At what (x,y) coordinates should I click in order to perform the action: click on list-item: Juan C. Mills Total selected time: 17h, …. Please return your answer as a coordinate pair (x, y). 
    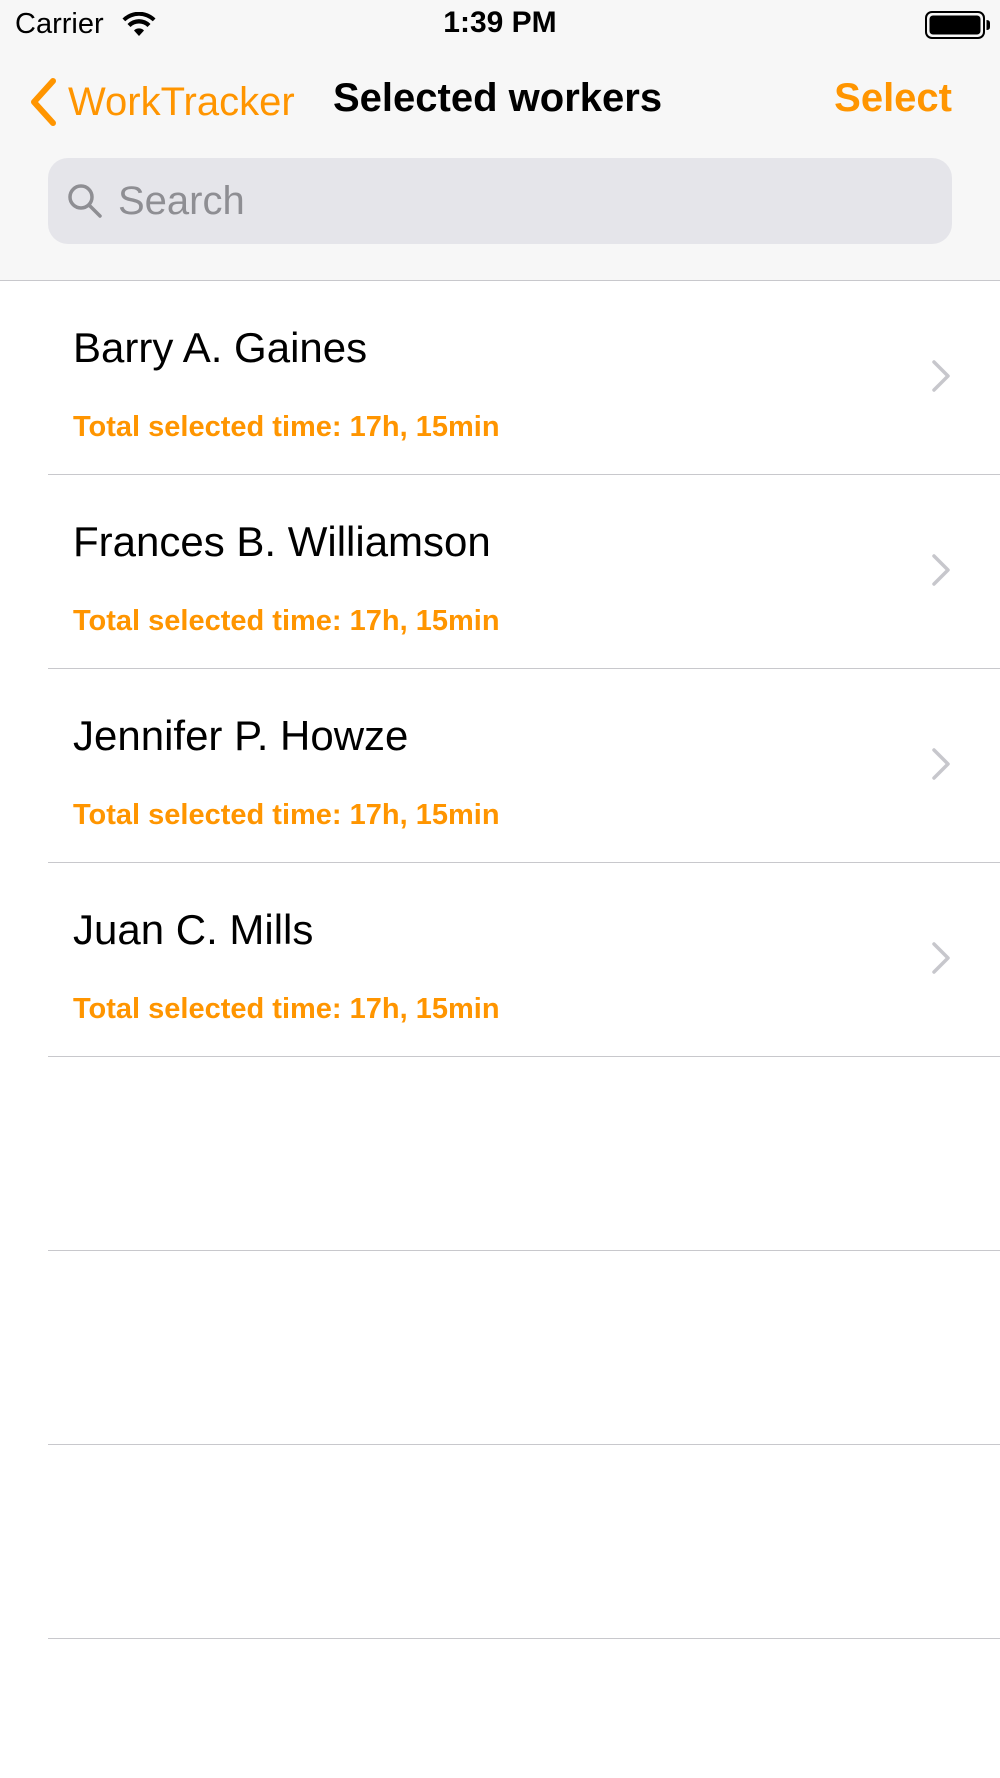
    Looking at the image, I should click on (524, 960).